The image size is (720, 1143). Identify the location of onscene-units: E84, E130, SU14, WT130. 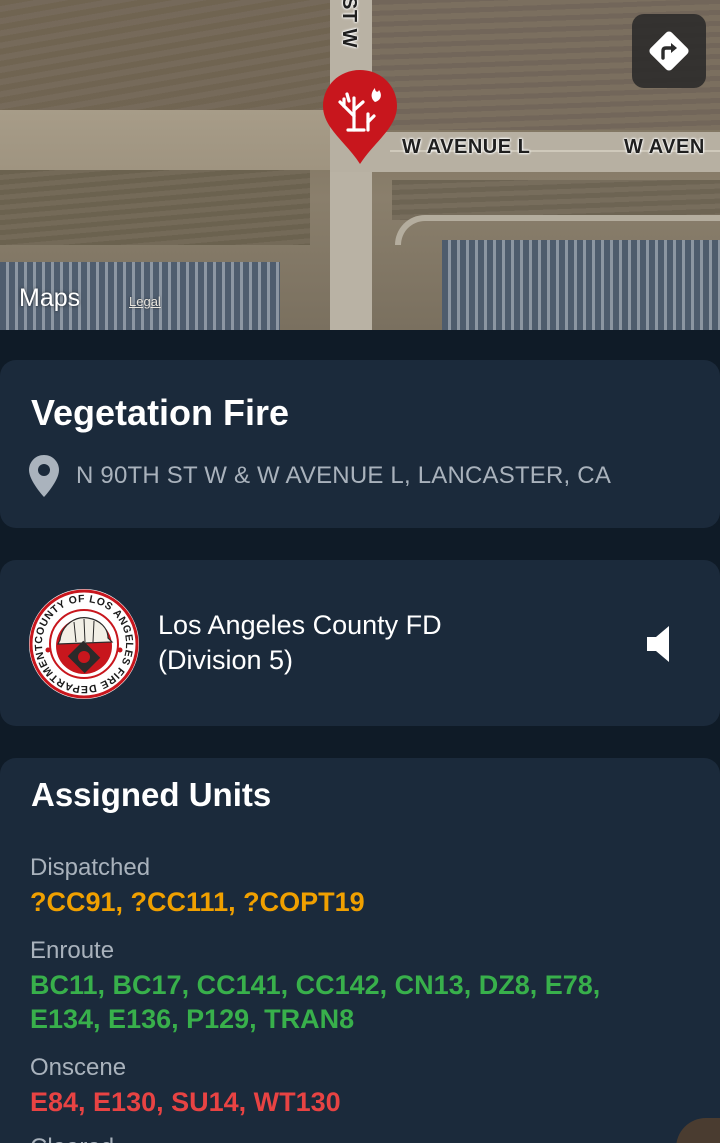
(185, 1102).